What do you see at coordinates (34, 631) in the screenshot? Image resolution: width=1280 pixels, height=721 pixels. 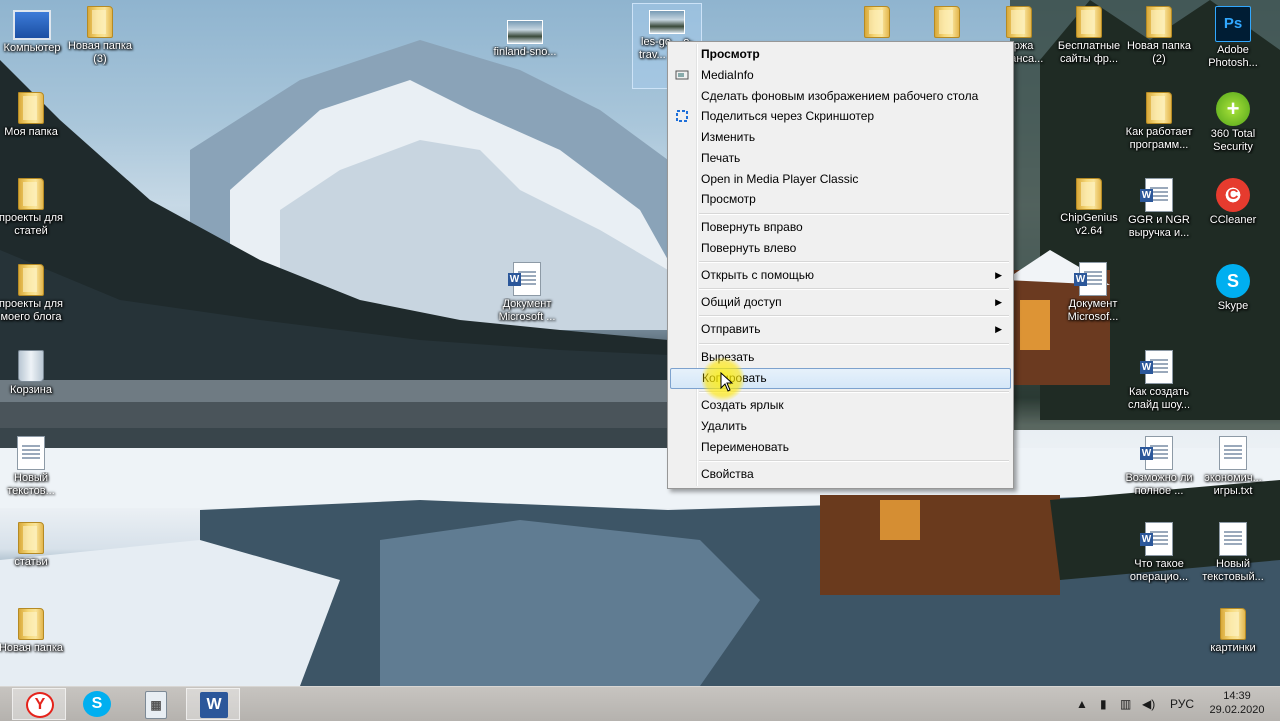 I see `folder-new-folder: Новая папка` at bounding box center [34, 631].